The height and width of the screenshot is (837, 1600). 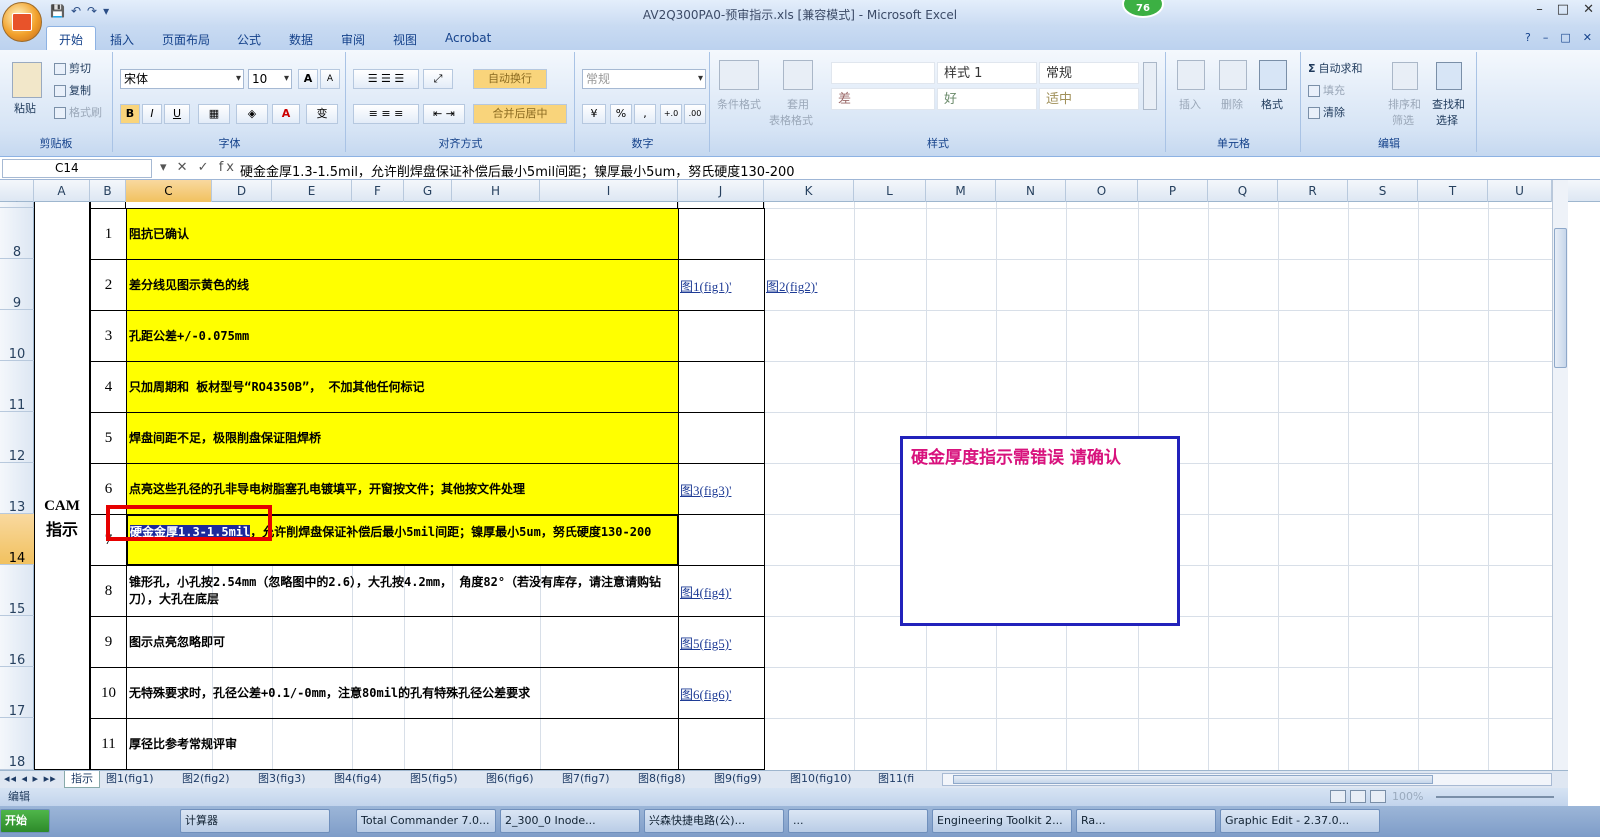 I want to click on row-header: 12, so click(x=17, y=438).